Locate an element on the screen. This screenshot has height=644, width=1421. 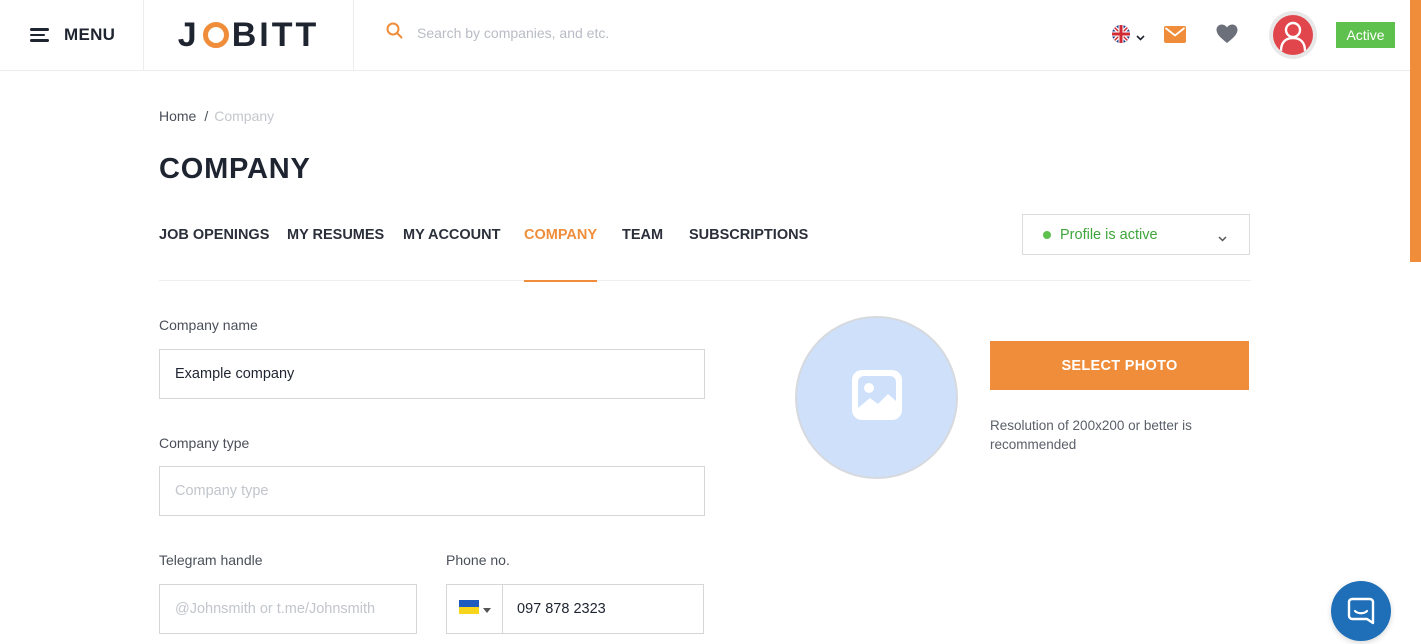
language-selector is located at coordinates (1128, 36).